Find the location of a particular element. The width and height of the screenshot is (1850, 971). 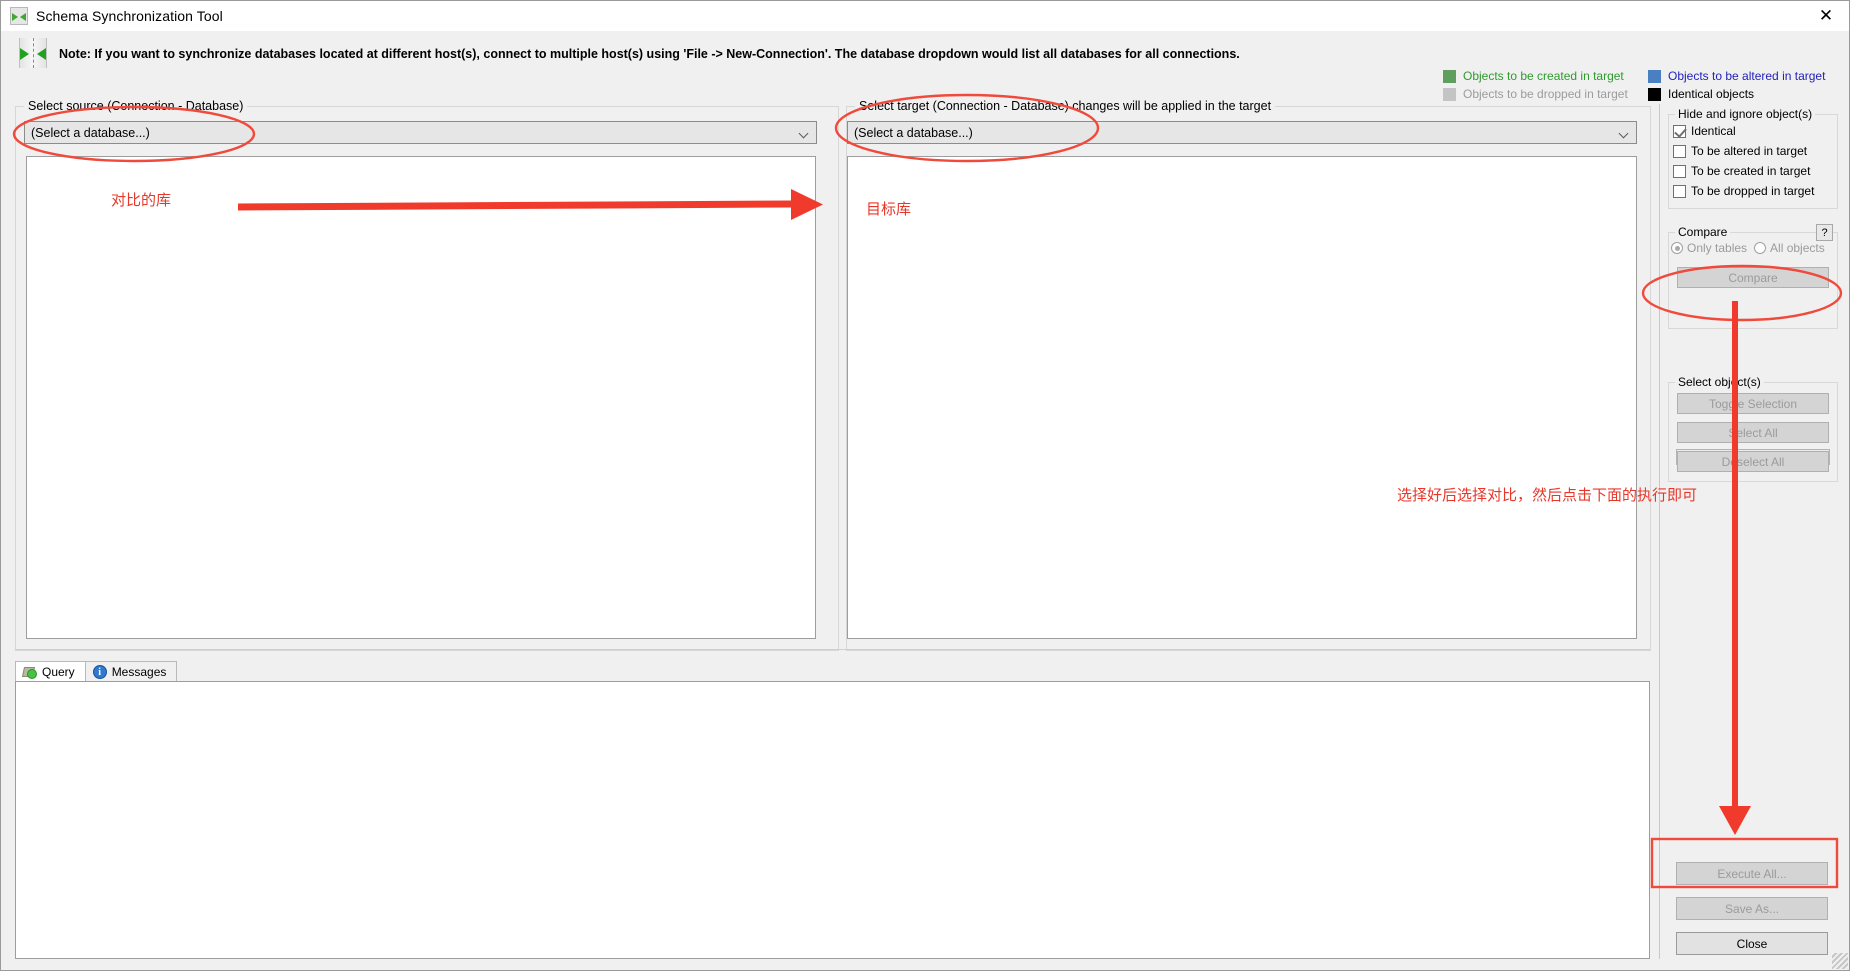

window-title: Schema Synchronization Tool is located at coordinates (129, 16).